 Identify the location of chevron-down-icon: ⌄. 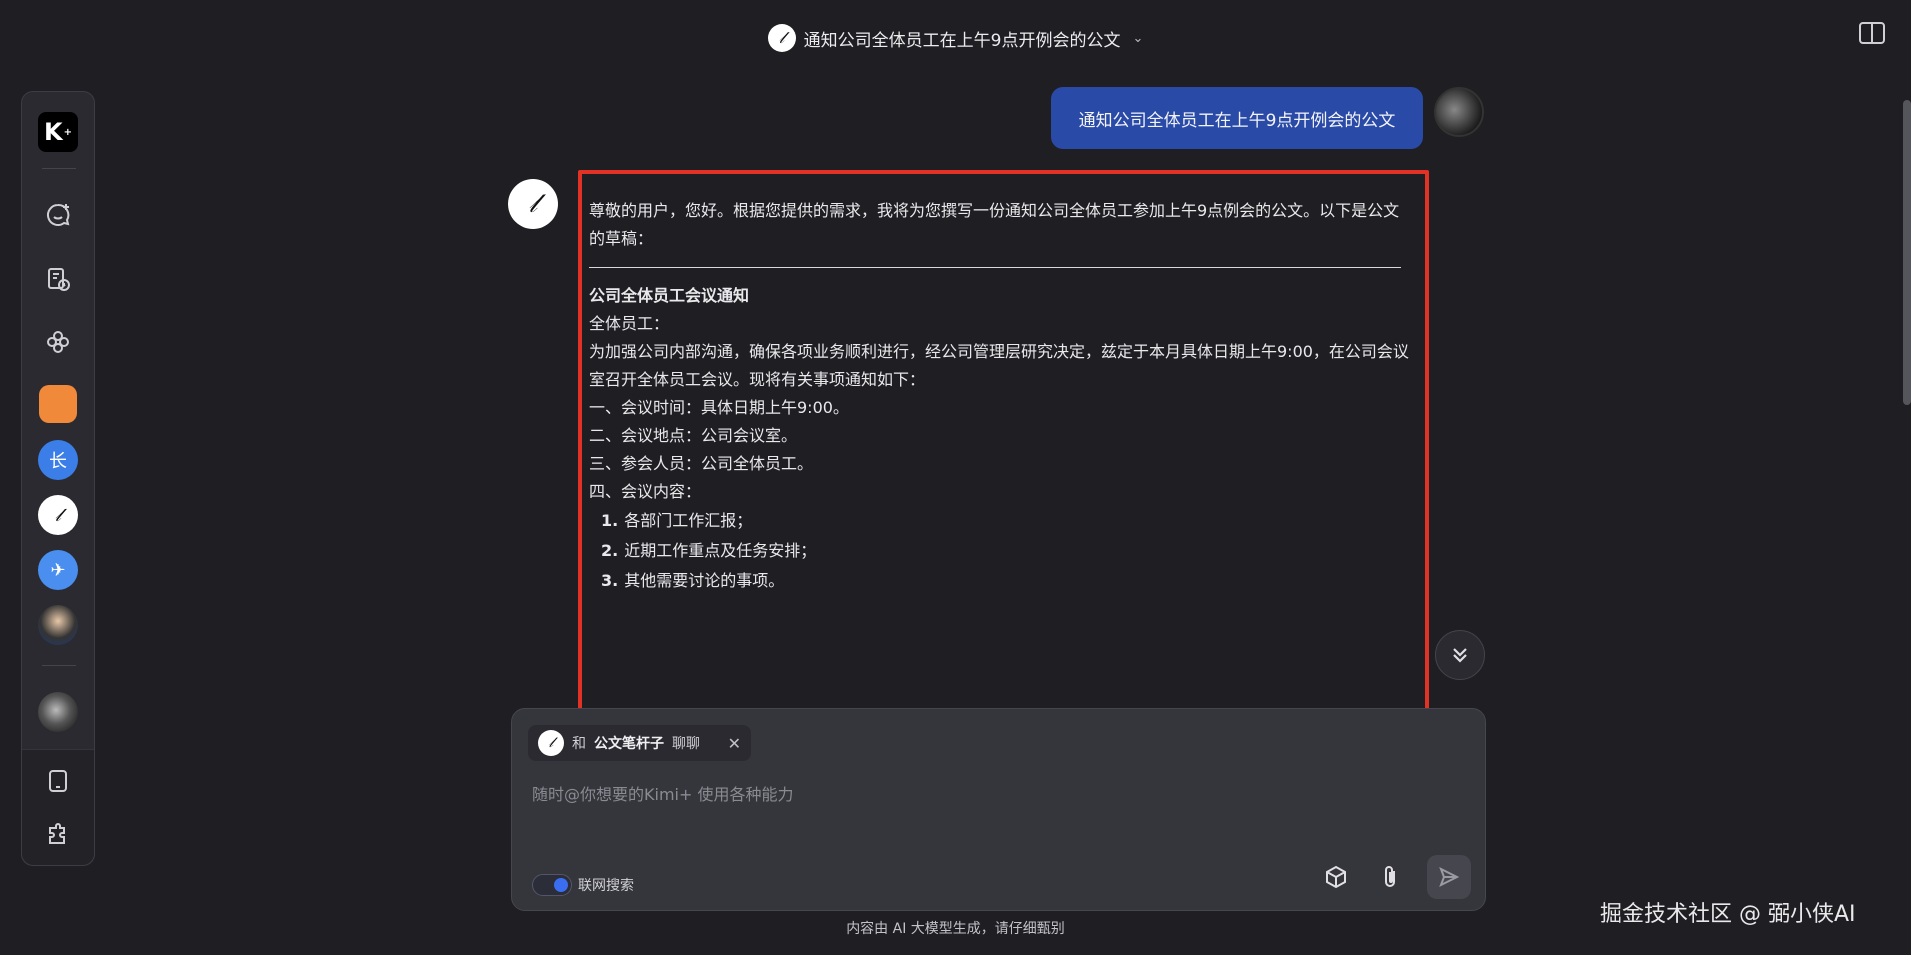
(1137, 38).